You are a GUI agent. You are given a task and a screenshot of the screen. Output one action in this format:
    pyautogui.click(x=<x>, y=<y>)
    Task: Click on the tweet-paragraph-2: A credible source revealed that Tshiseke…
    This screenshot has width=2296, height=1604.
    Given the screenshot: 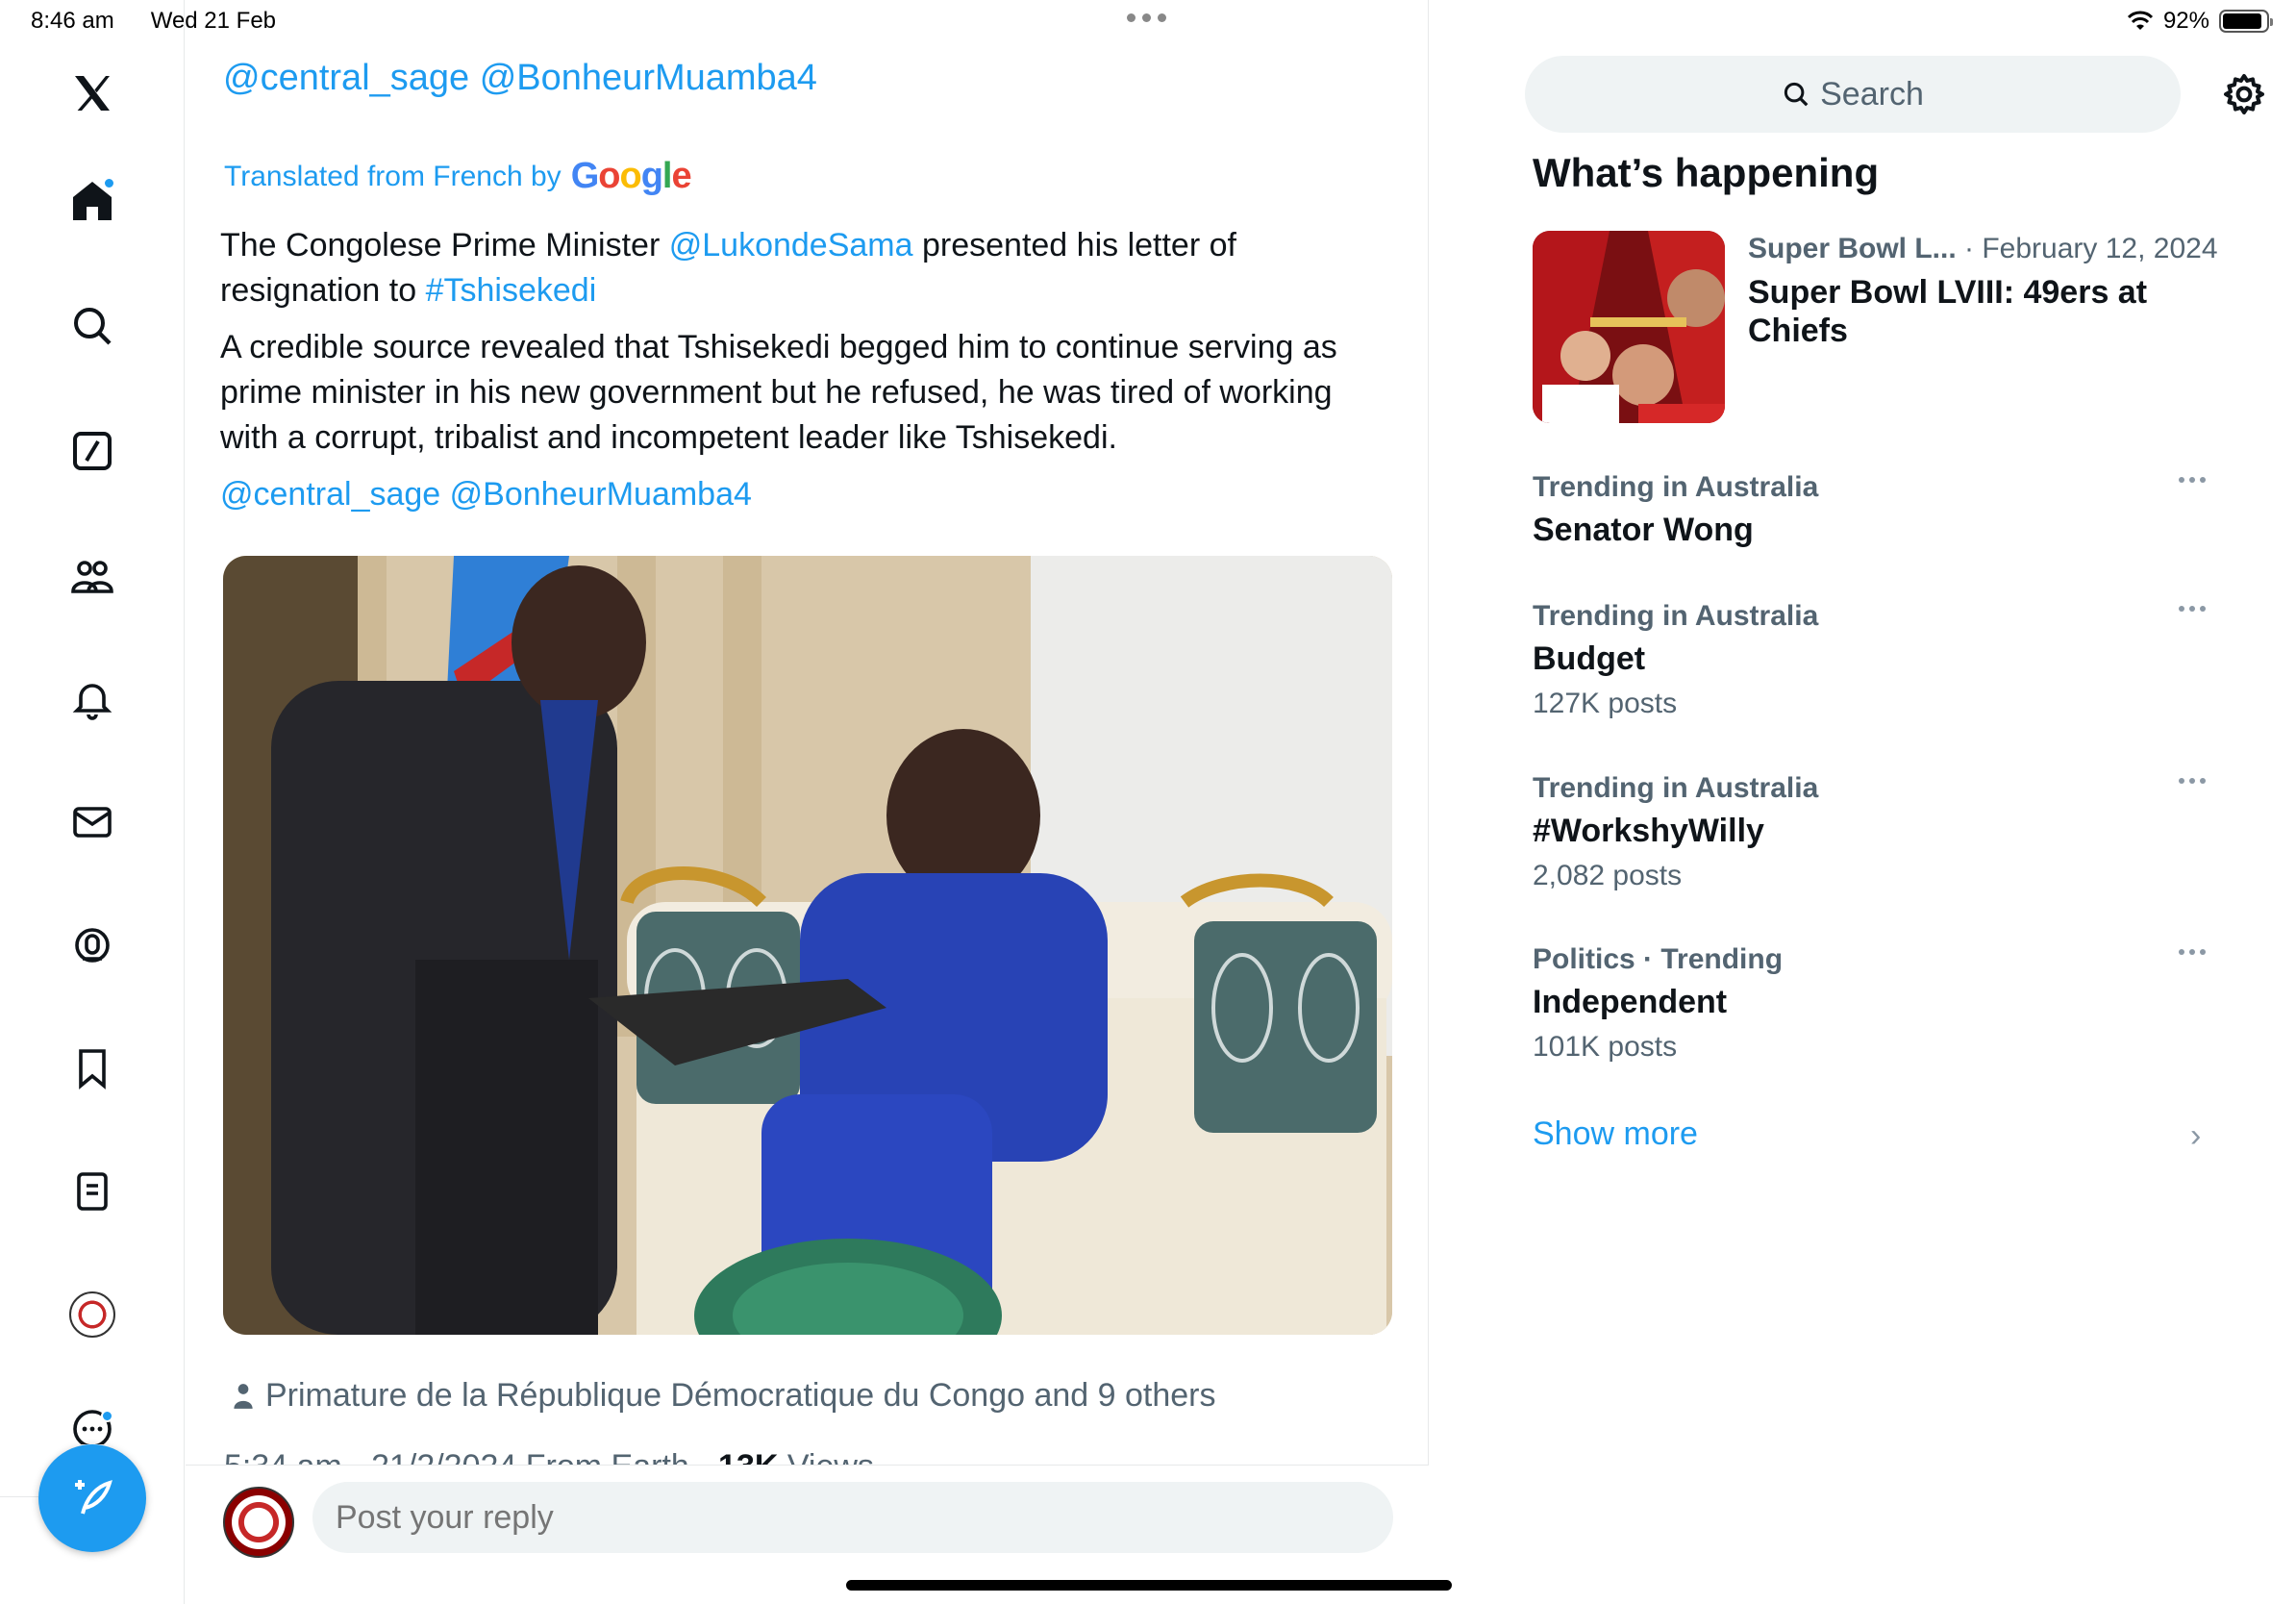 What is the action you would take?
    pyautogui.click(x=778, y=392)
    